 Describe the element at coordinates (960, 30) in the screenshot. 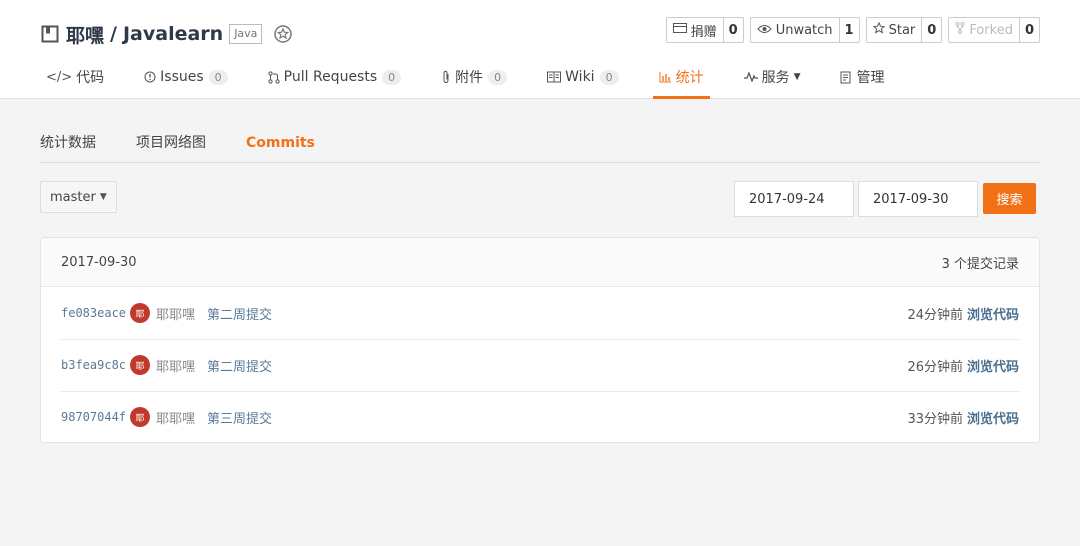

I see `fork-icon` at that location.